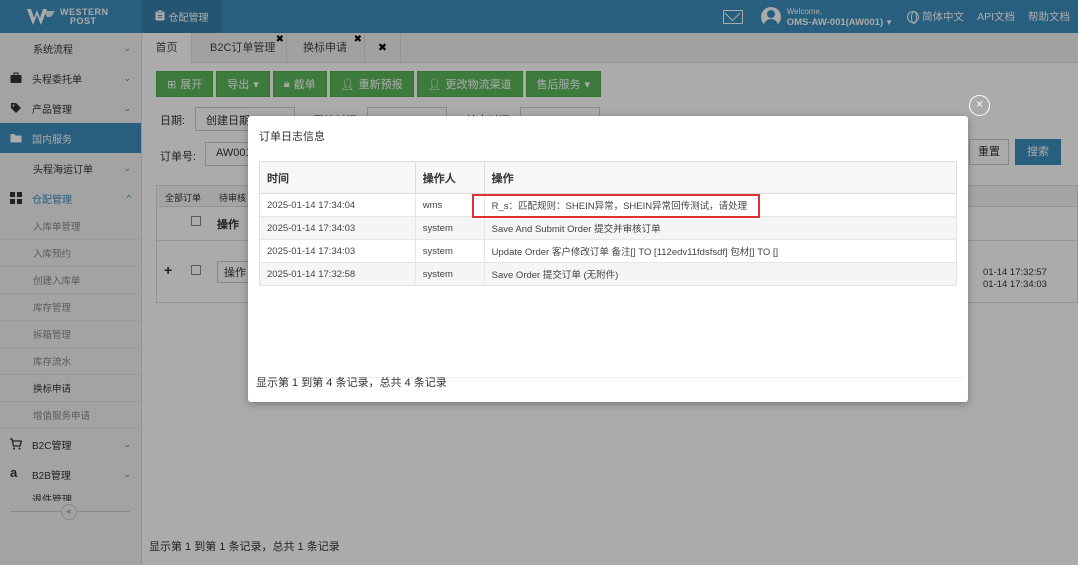  I want to click on modal-close-button: ×, so click(979, 105).